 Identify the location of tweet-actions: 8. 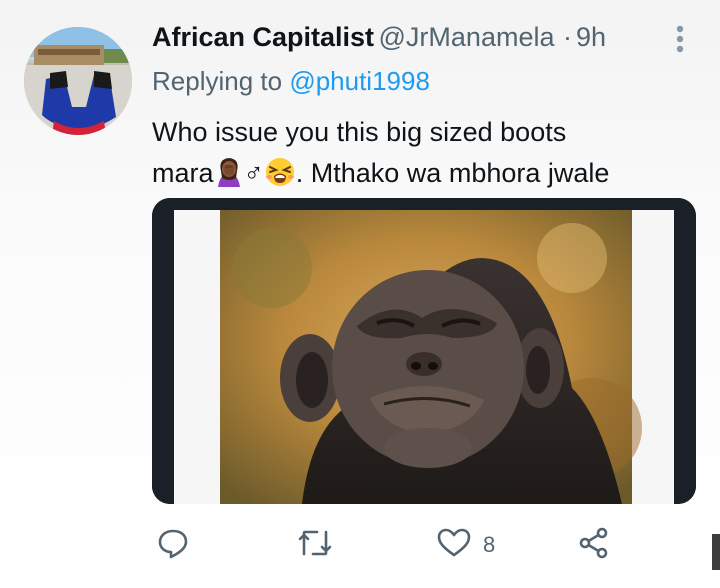
(360, 545).